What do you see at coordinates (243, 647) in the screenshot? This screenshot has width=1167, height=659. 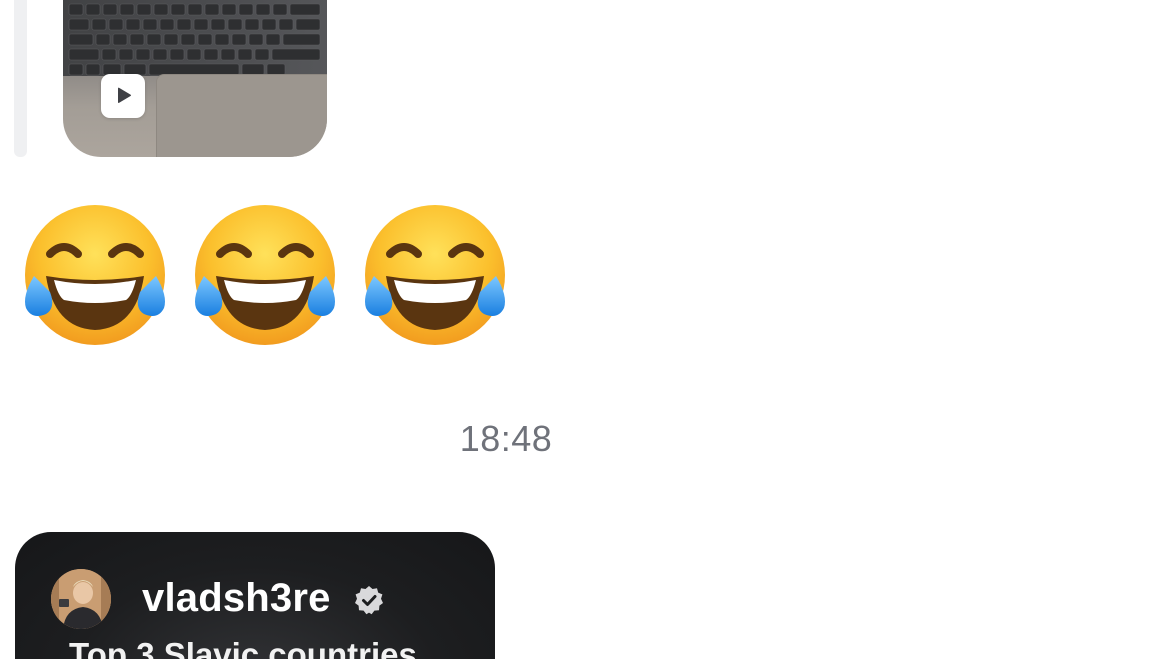 I see `post-caption: Top 3 Slavic countries` at bounding box center [243, 647].